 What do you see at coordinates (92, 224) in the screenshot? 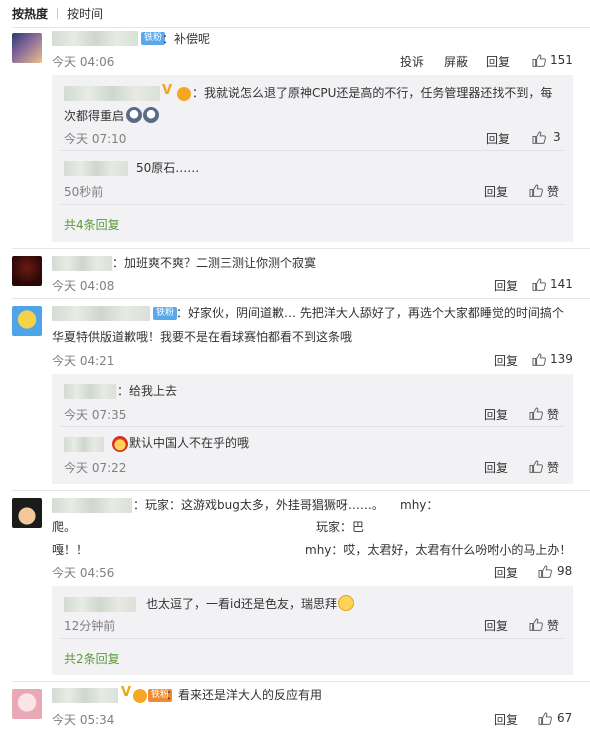
I see `view-more-replies-link: 共4条回复` at bounding box center [92, 224].